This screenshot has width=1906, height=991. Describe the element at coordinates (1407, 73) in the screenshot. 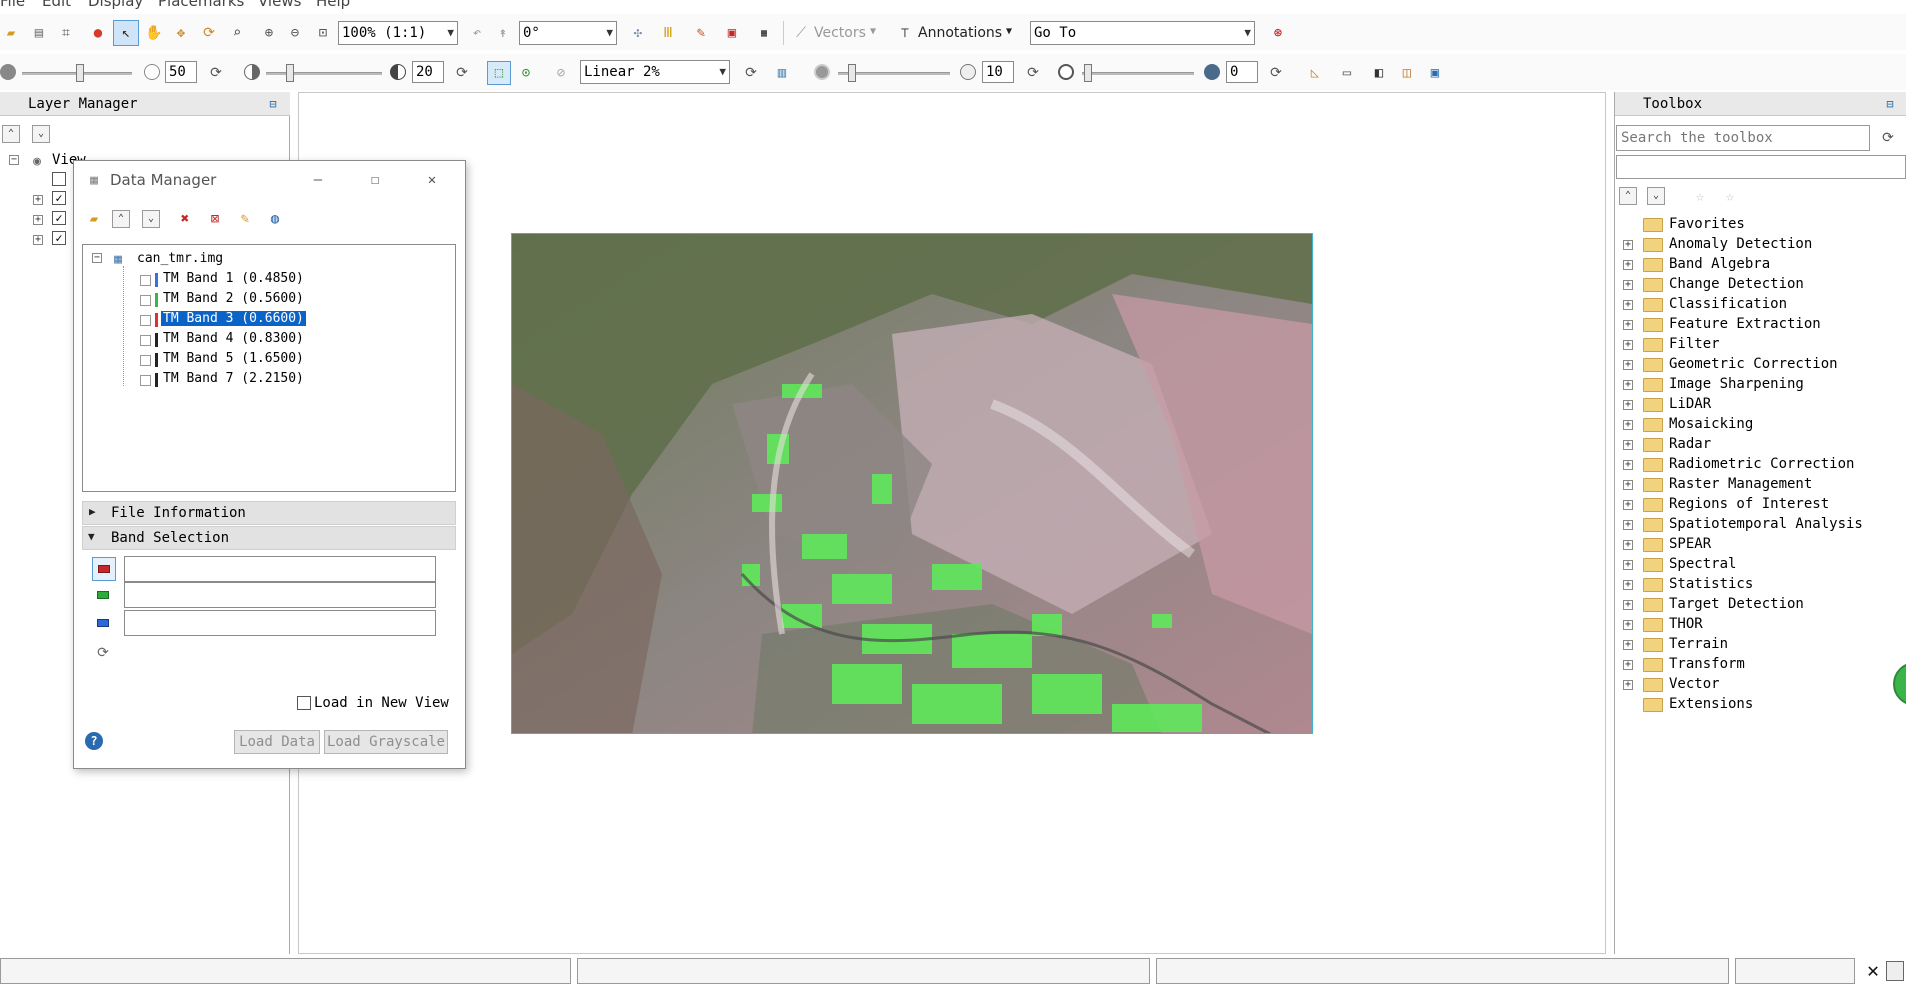

I see `layers-icon: ◫` at that location.